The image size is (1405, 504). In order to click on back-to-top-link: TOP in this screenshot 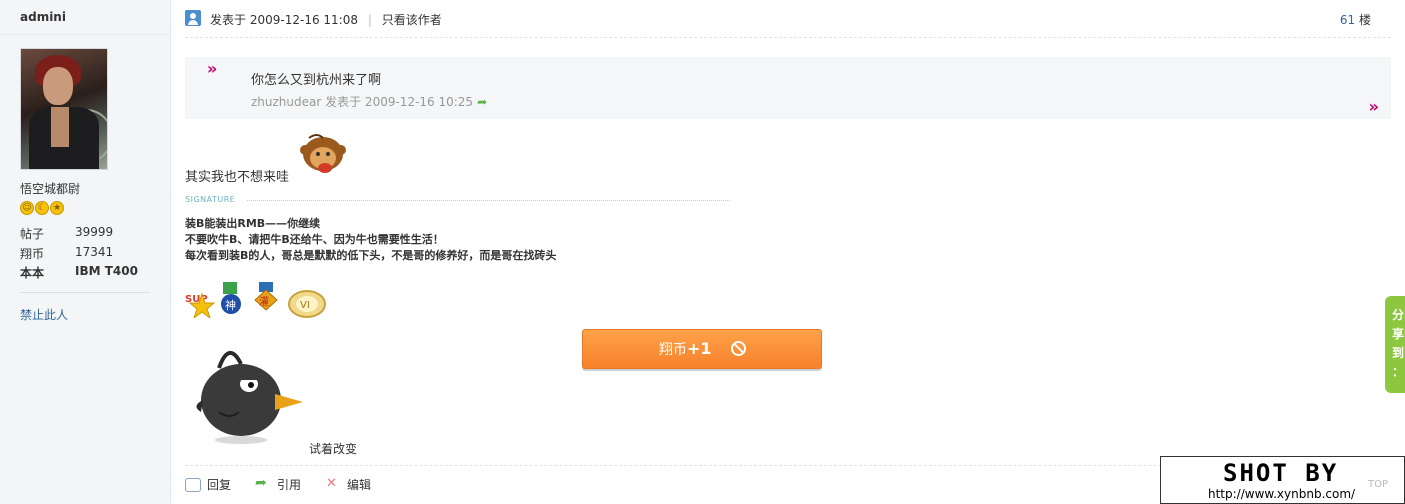, I will do `click(1378, 484)`.